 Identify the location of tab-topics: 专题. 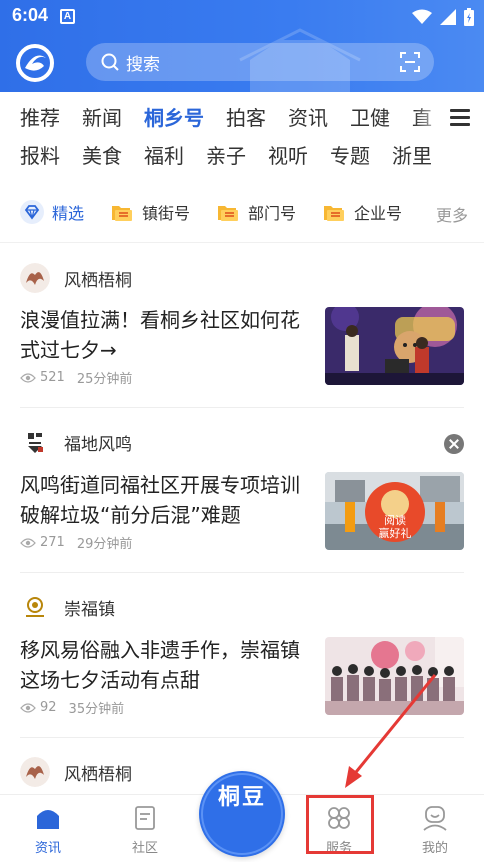
(350, 156).